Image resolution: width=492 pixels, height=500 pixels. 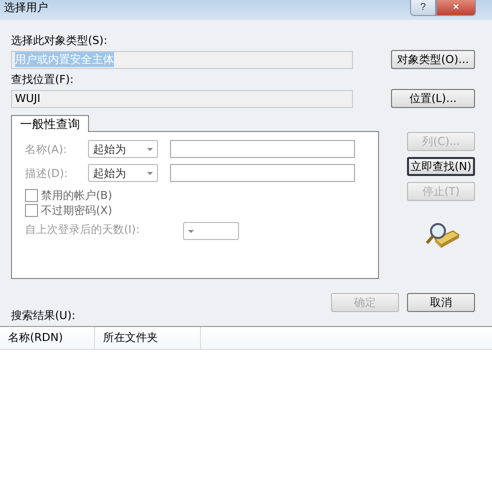 What do you see at coordinates (441, 166) in the screenshot?
I see `find-now-button: 立即查找(N)` at bounding box center [441, 166].